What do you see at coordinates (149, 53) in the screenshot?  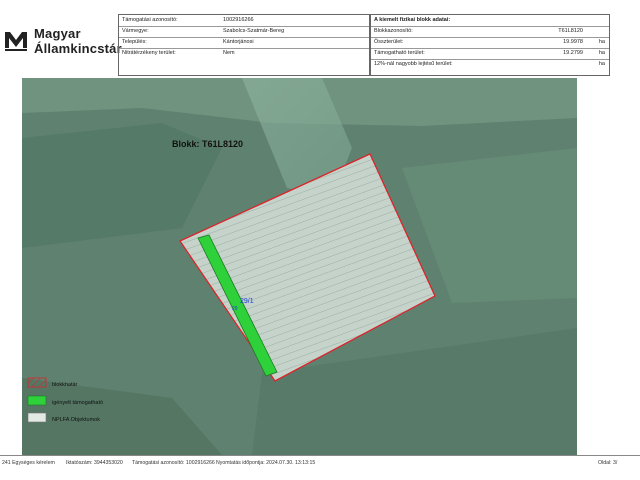 I see `info-label: Nitrátérzékeny terület:` at bounding box center [149, 53].